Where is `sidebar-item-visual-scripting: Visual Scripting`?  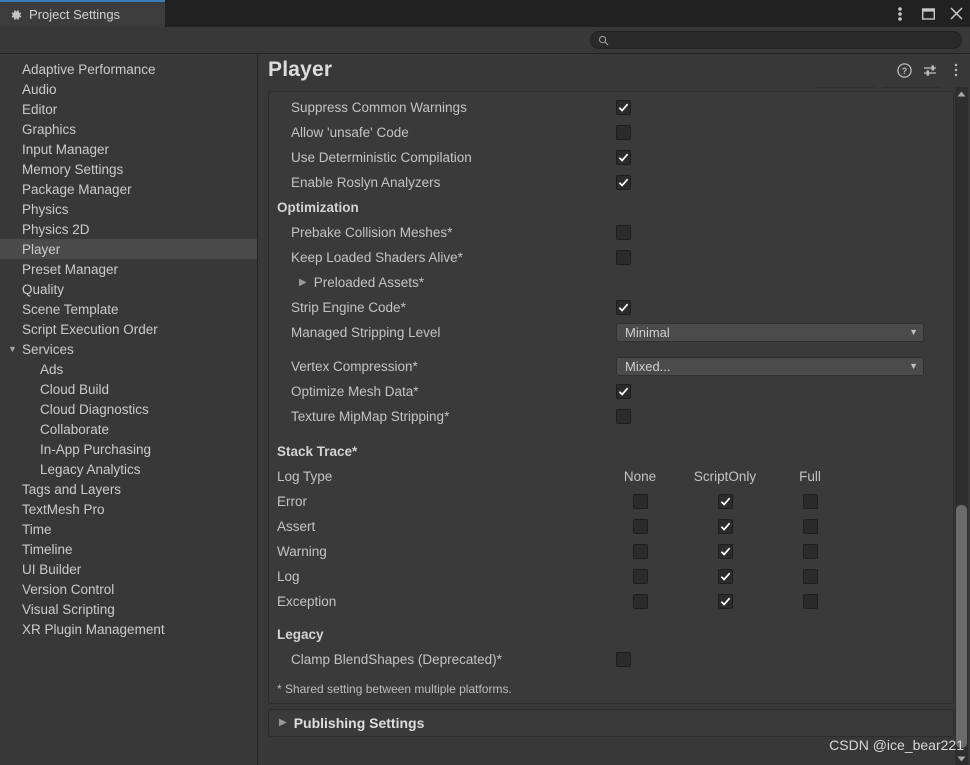 sidebar-item-visual-scripting: Visual Scripting is located at coordinates (128, 609).